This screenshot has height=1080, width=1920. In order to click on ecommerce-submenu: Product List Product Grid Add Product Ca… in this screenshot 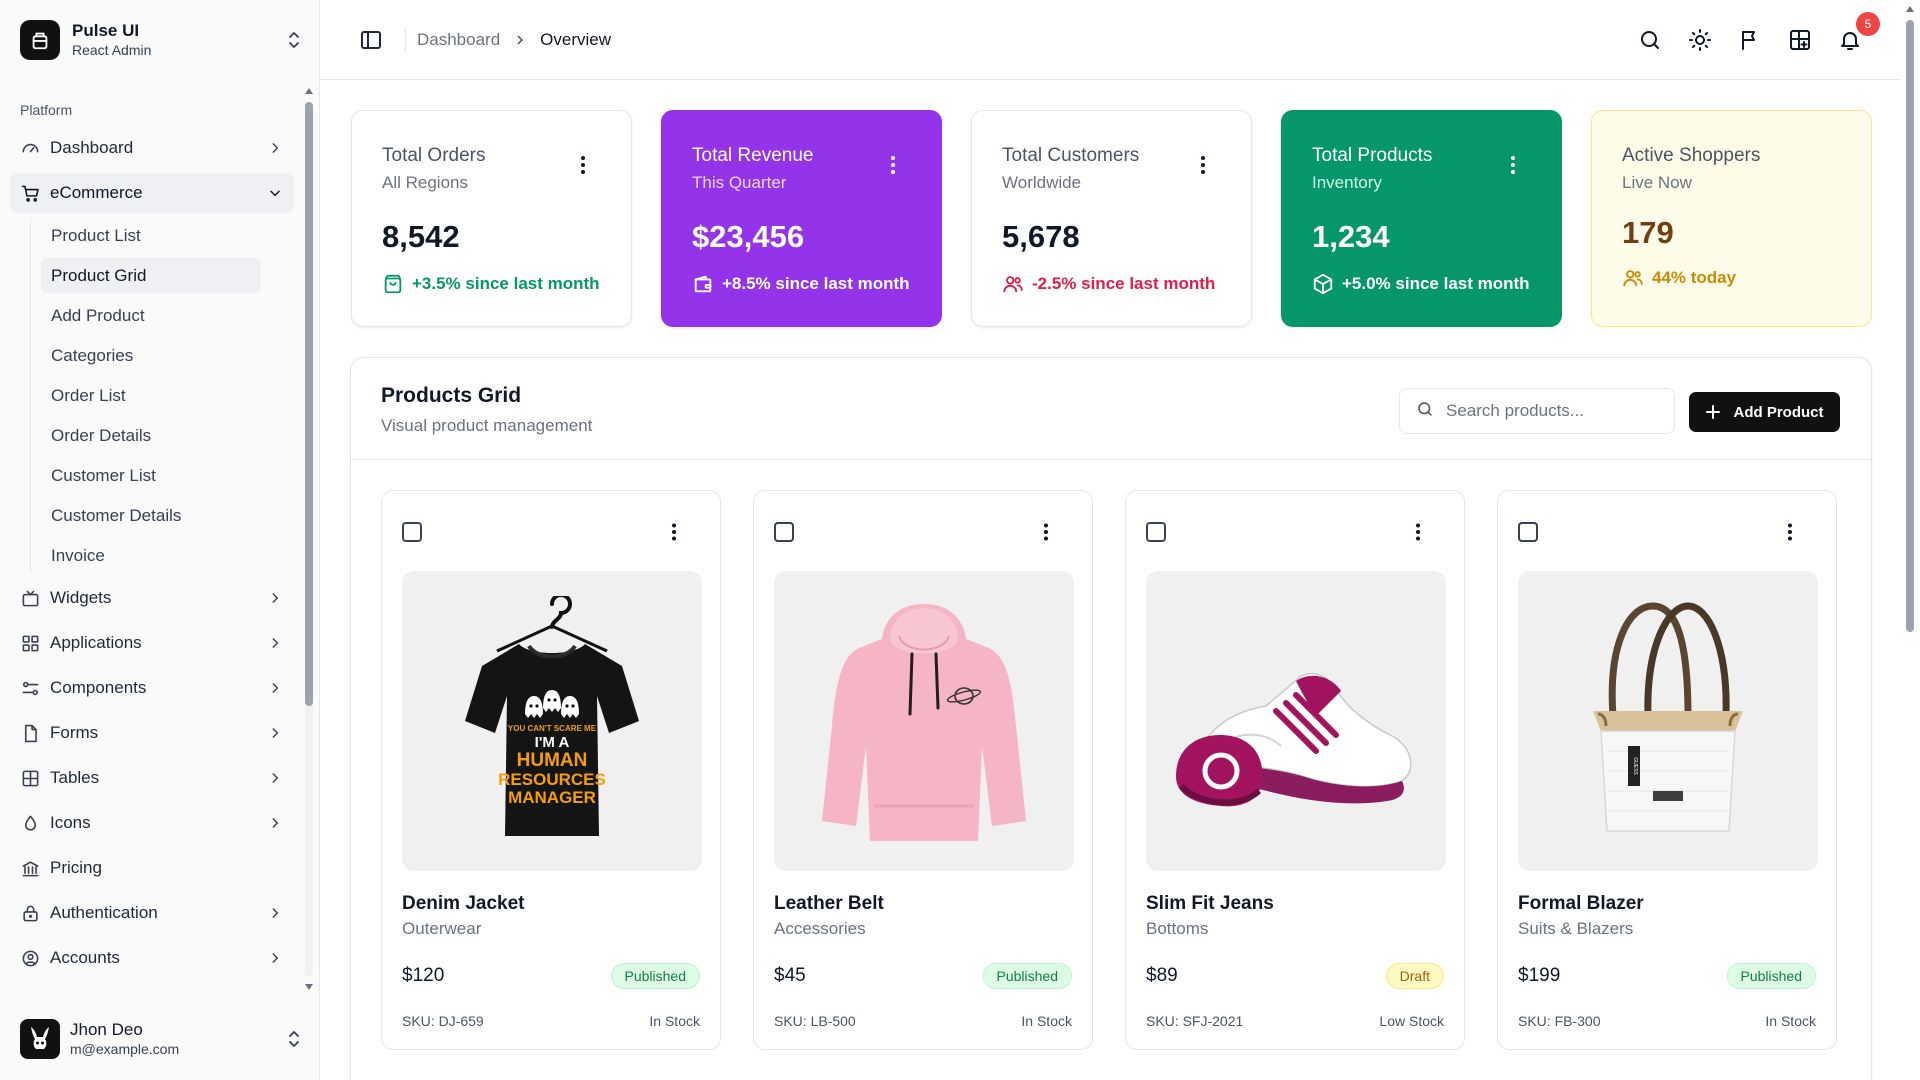, I will do `click(167, 395)`.